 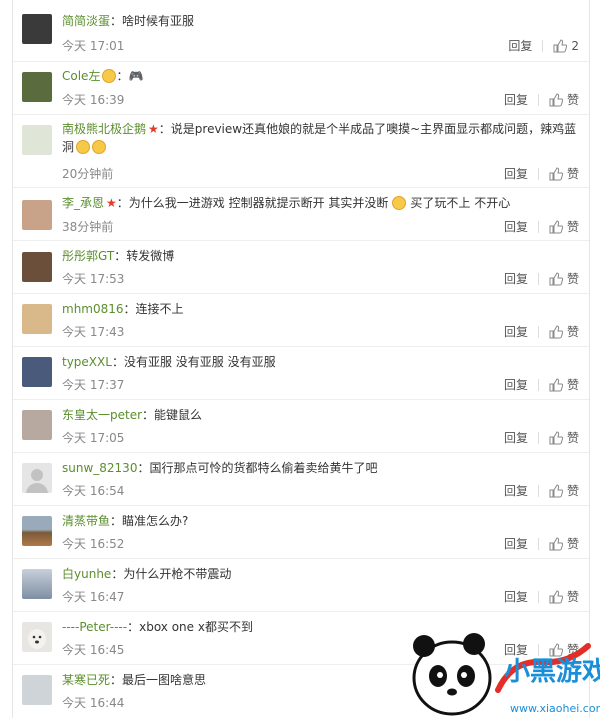 I want to click on comment-text: ：国行那点可怜的货都特么偷着卖给黄牛了吧, so click(x=257, y=468).